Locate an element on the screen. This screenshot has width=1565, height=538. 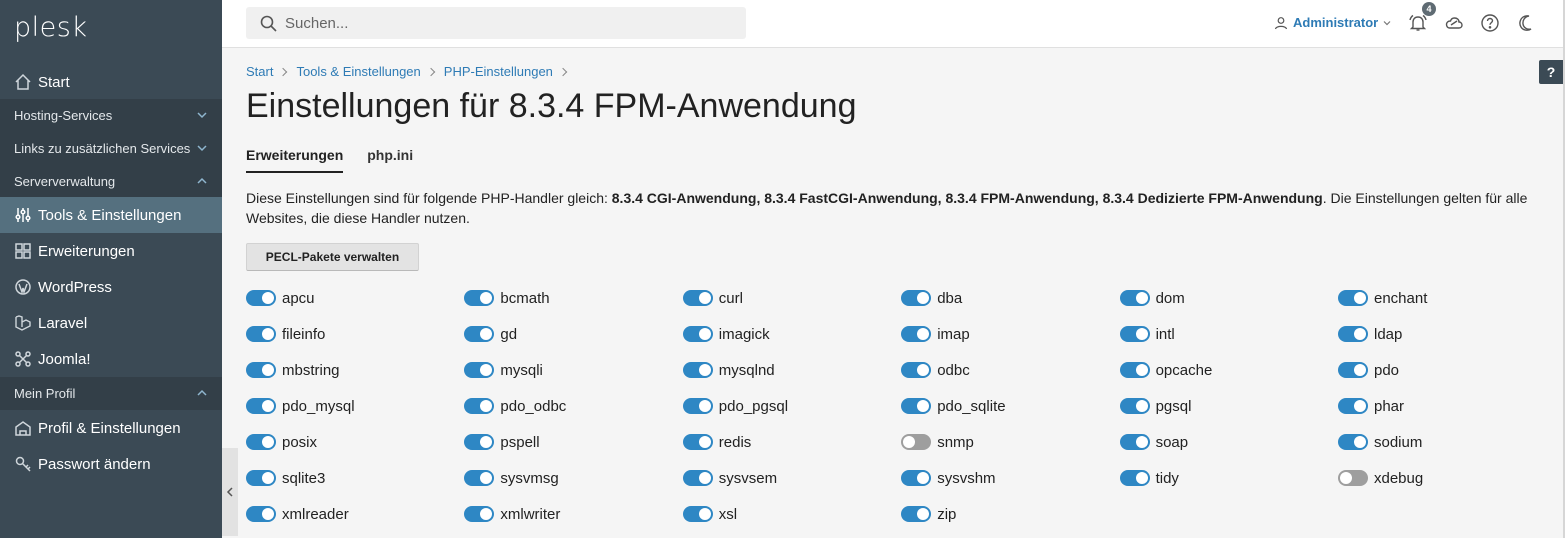
extension-toggle-bcmath: bcmath is located at coordinates (507, 298).